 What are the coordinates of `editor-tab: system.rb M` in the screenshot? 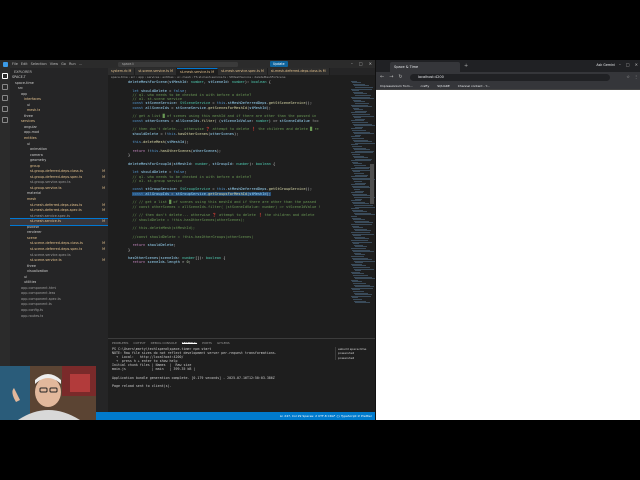 It's located at (122, 71).